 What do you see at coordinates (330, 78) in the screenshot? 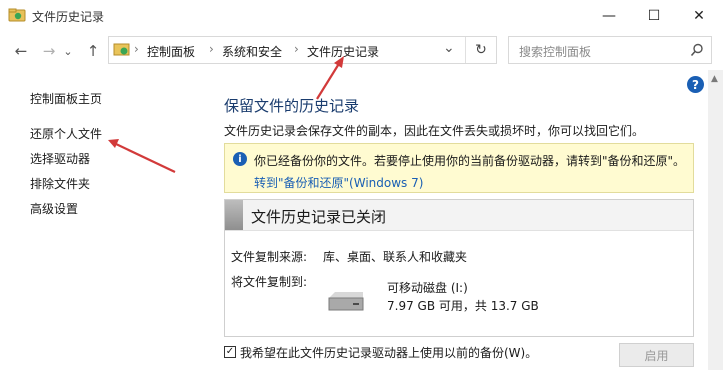
I see `annotation-arrow-breadcrumb` at bounding box center [330, 78].